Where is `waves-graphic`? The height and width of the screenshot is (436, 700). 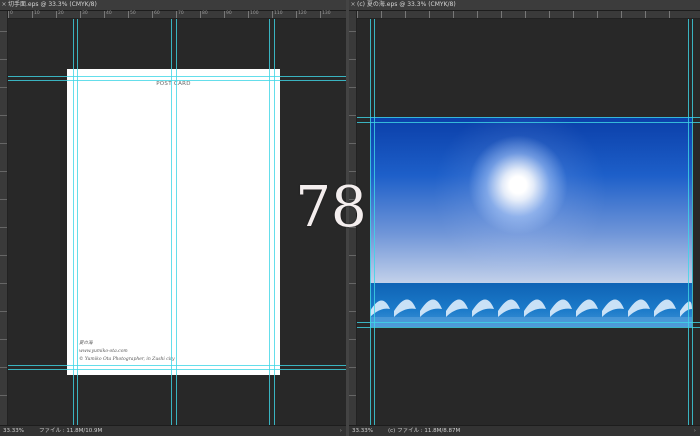 waves-graphic is located at coordinates (531, 313).